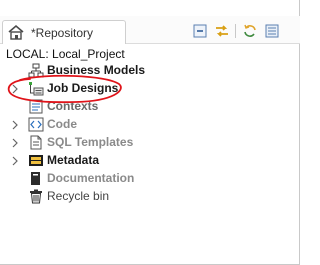 The image size is (320, 265). Describe the element at coordinates (62, 124) in the screenshot. I see `tree-item-label: Code` at that location.